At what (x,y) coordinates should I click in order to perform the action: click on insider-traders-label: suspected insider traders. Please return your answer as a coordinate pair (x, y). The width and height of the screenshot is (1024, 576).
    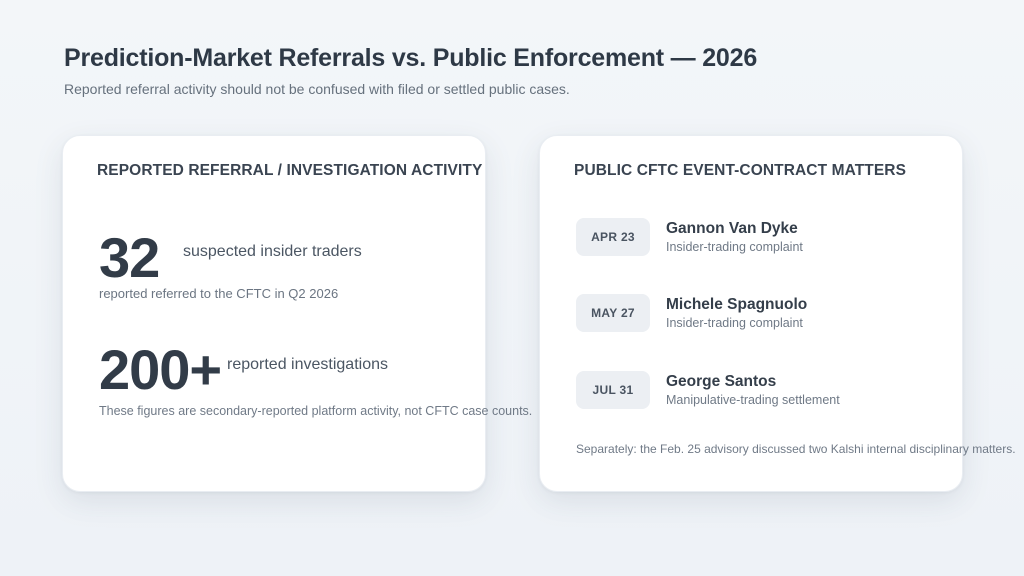
    Looking at the image, I should click on (272, 251).